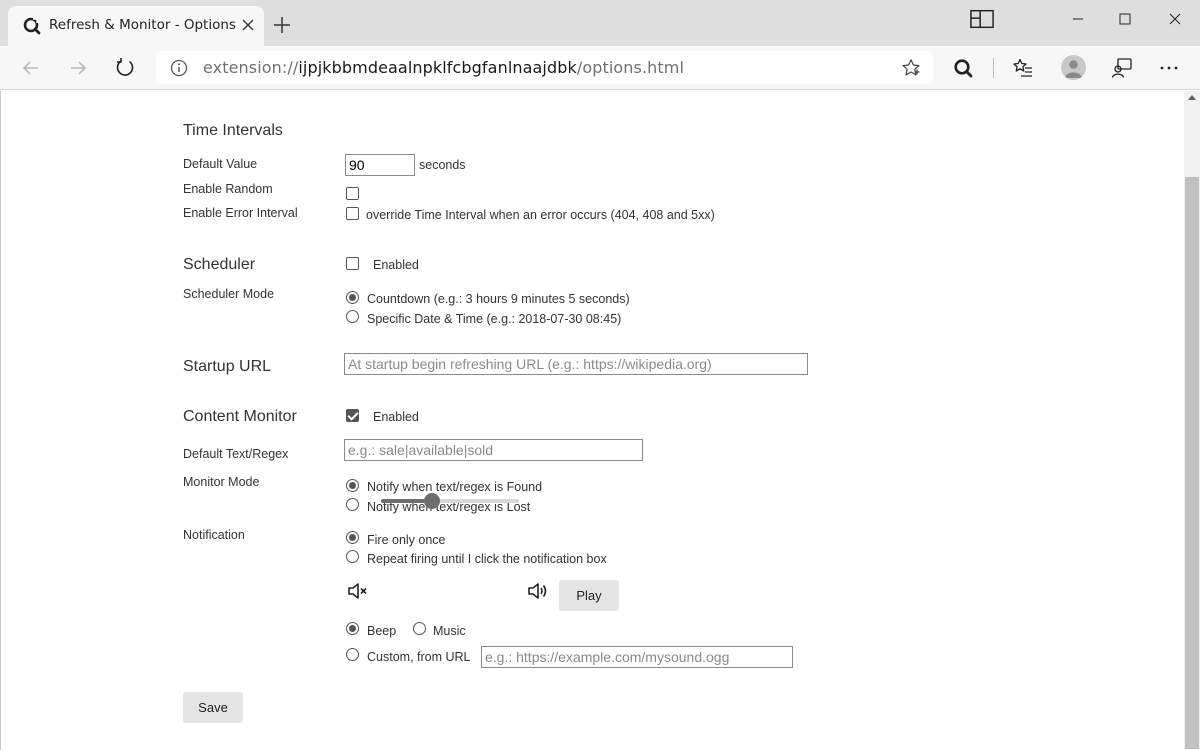 This screenshot has height=750, width=1200. What do you see at coordinates (236, 454) in the screenshot?
I see `default-text-regex-label: Default Text/Regex` at bounding box center [236, 454].